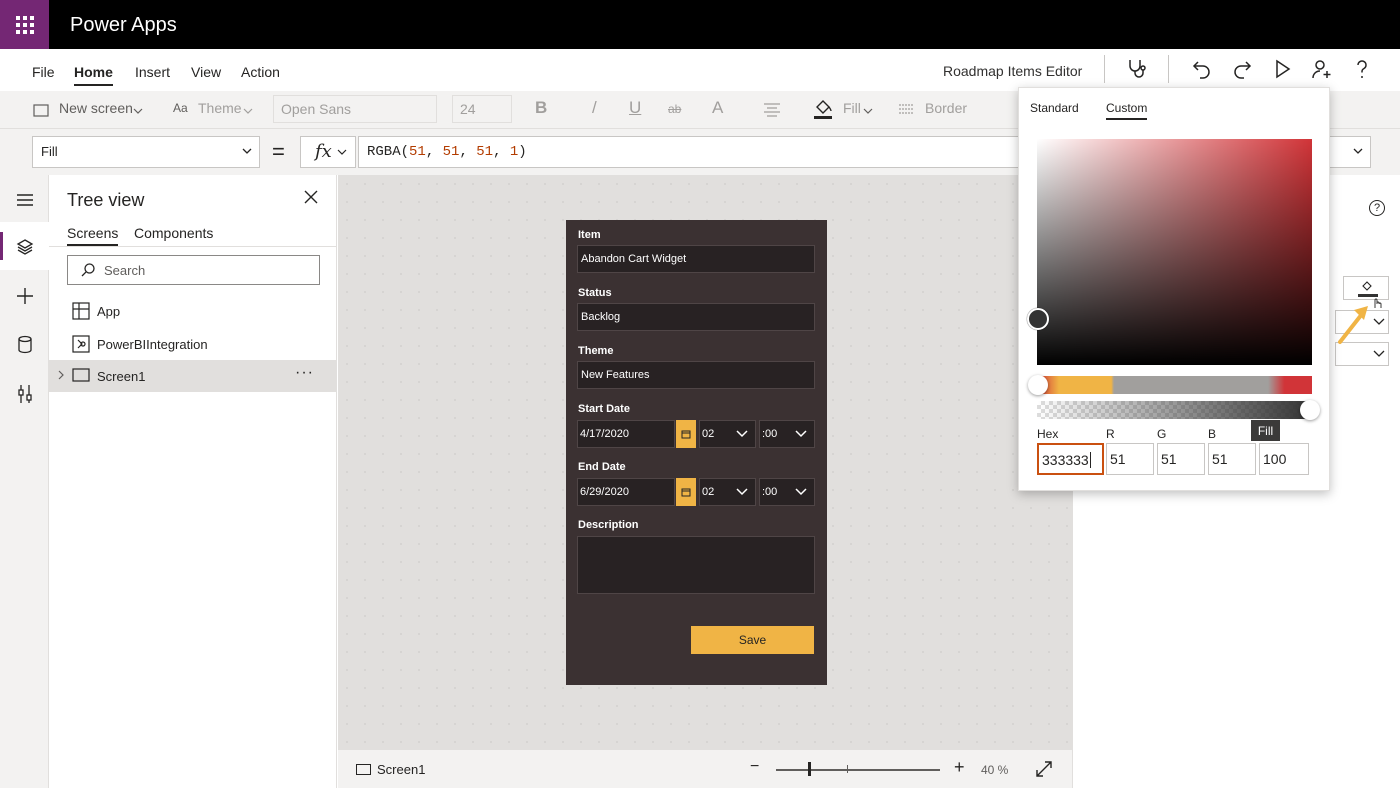 This screenshot has height=788, width=1400. I want to click on divider, so click(1104, 69).